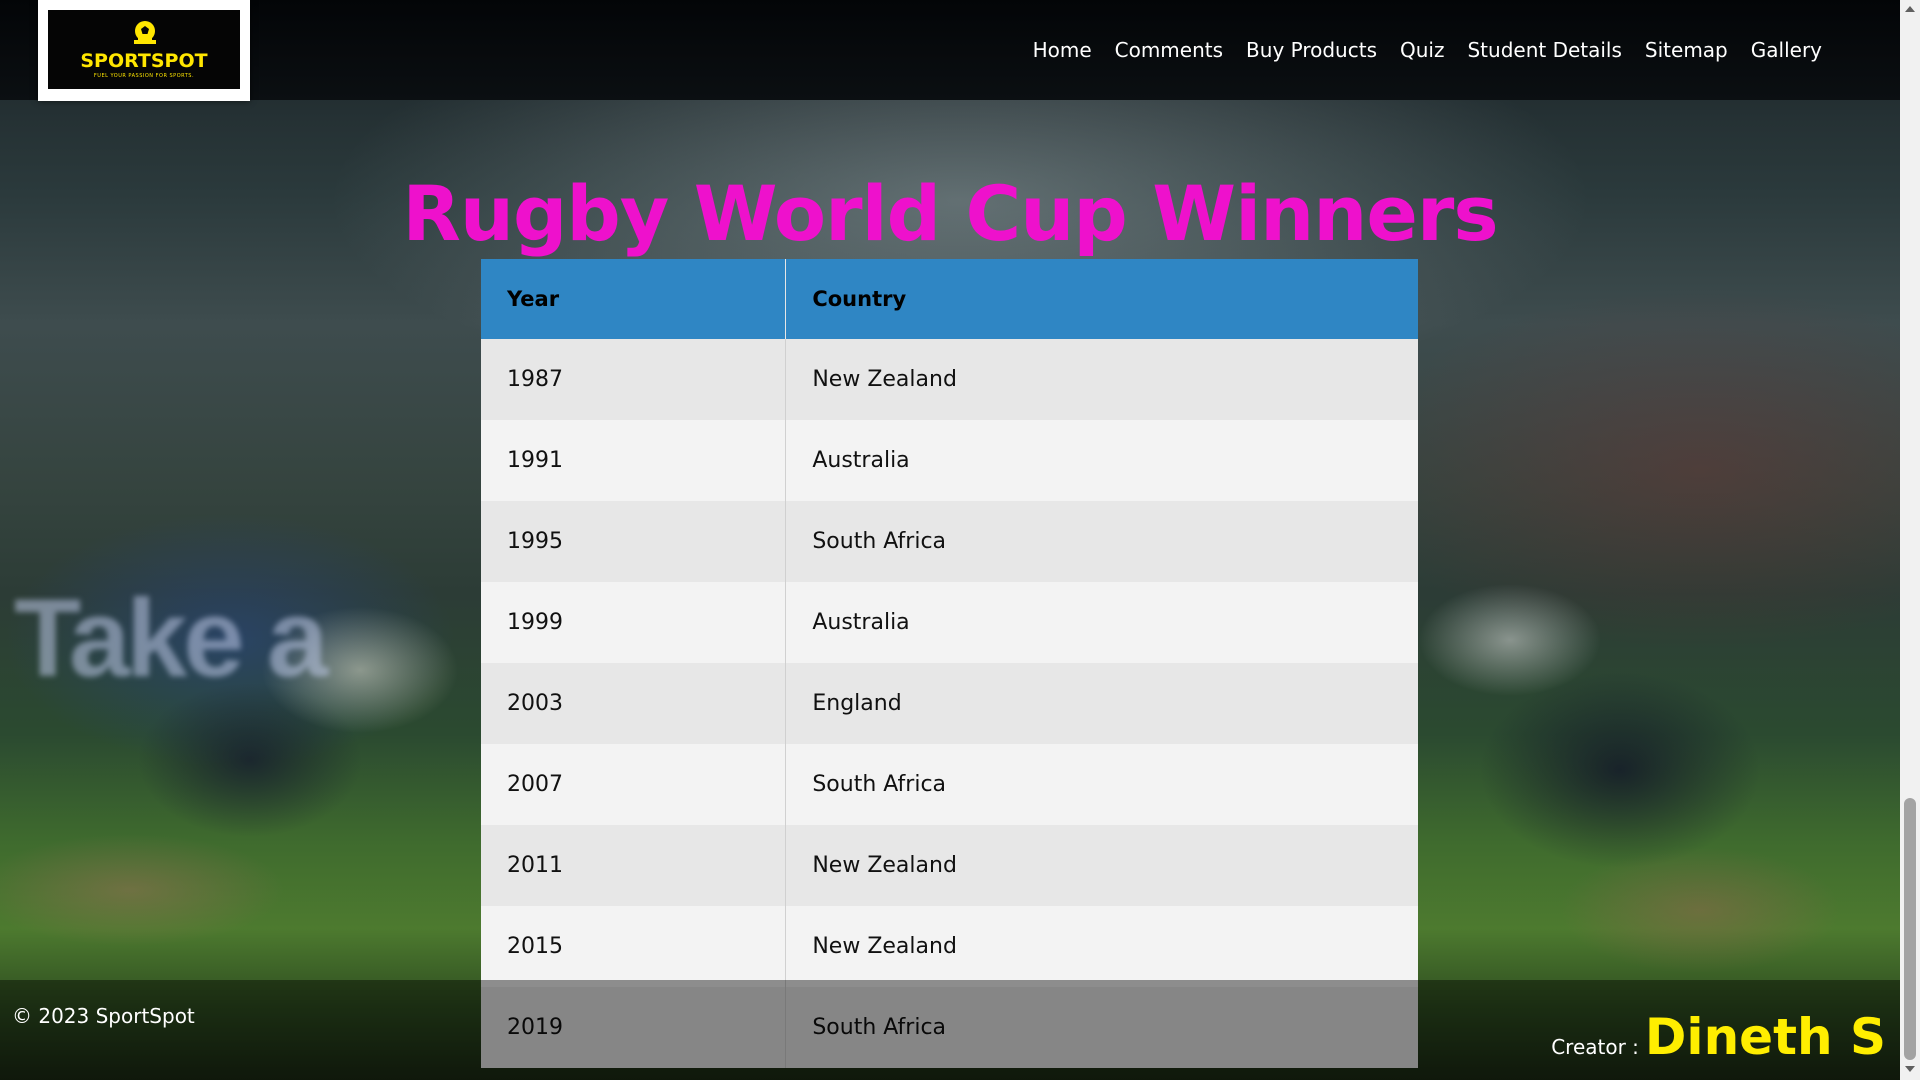 The height and width of the screenshot is (1080, 1920). I want to click on table-row: 2011 New Zealand, so click(949, 865).